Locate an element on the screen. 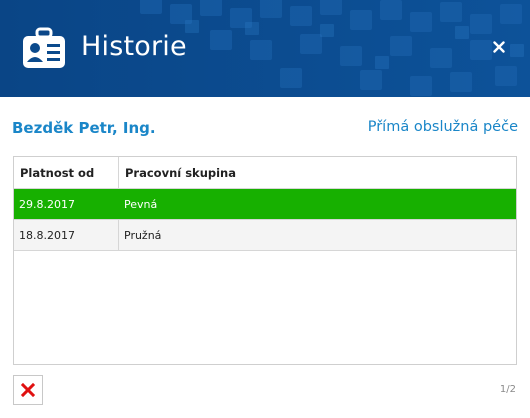  cell-pracovni-skupina: Pevná is located at coordinates (141, 204).